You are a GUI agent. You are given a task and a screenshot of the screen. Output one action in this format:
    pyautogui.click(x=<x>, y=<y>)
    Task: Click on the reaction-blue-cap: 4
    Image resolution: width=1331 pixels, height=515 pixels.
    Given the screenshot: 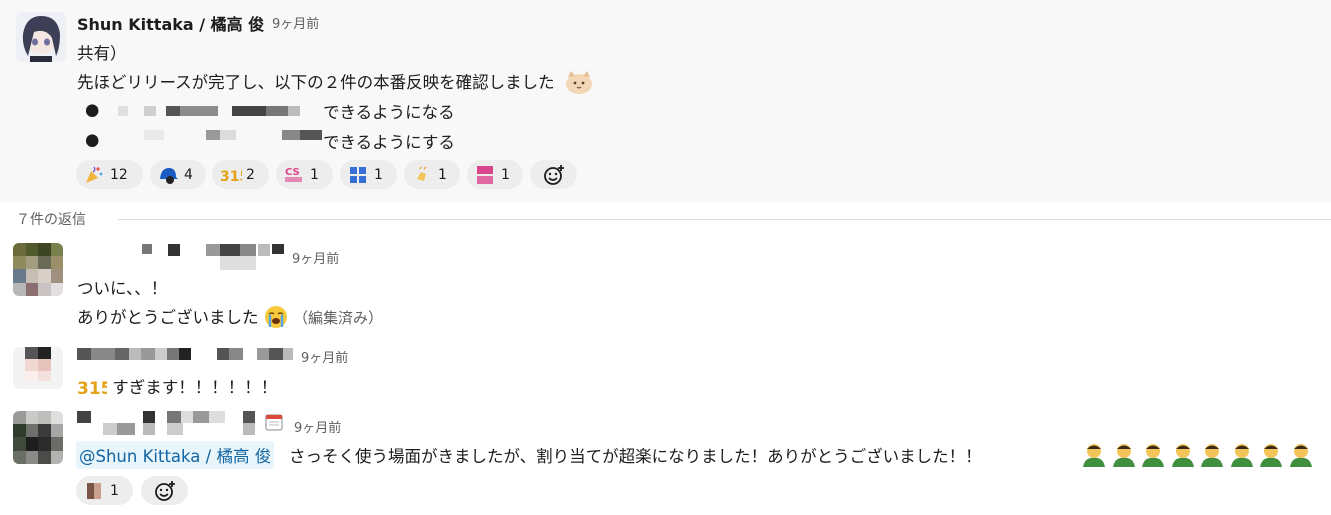 What is the action you would take?
    pyautogui.click(x=178, y=174)
    